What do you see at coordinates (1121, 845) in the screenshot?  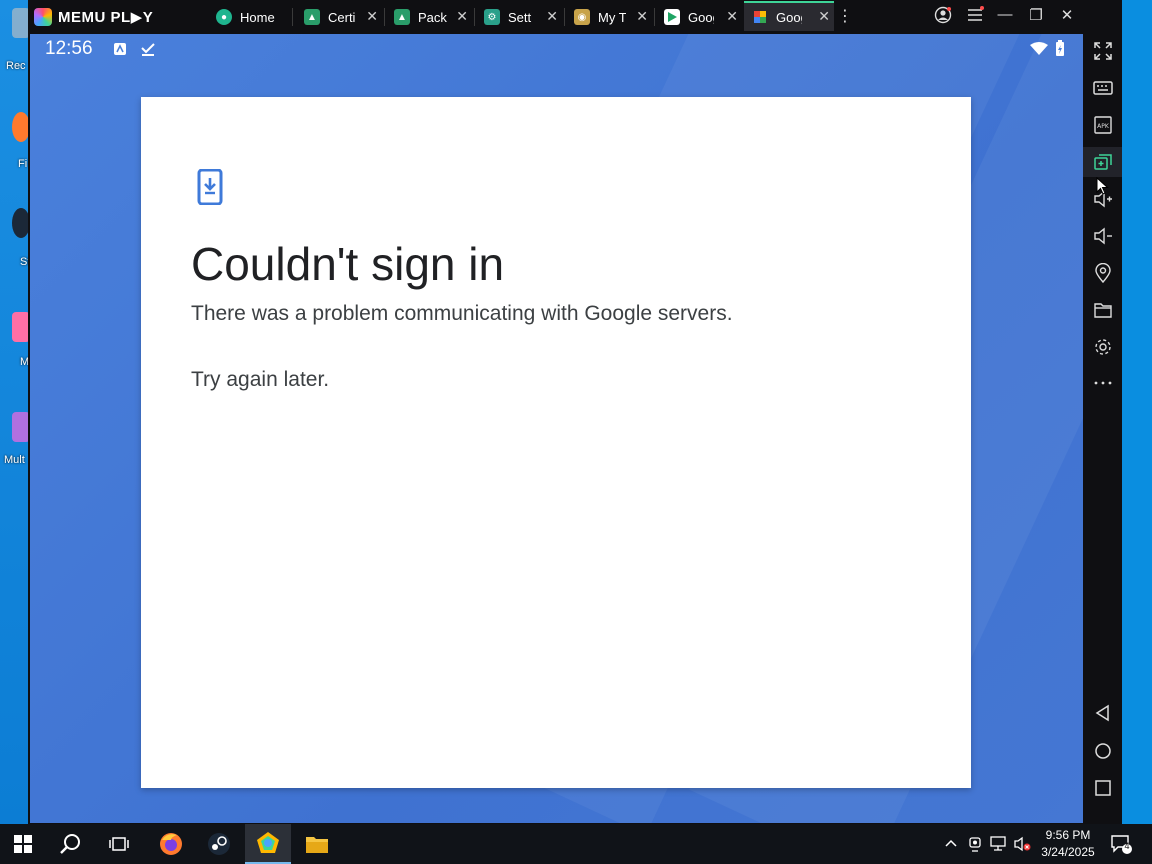 I see `notification-center-icon: 4` at bounding box center [1121, 845].